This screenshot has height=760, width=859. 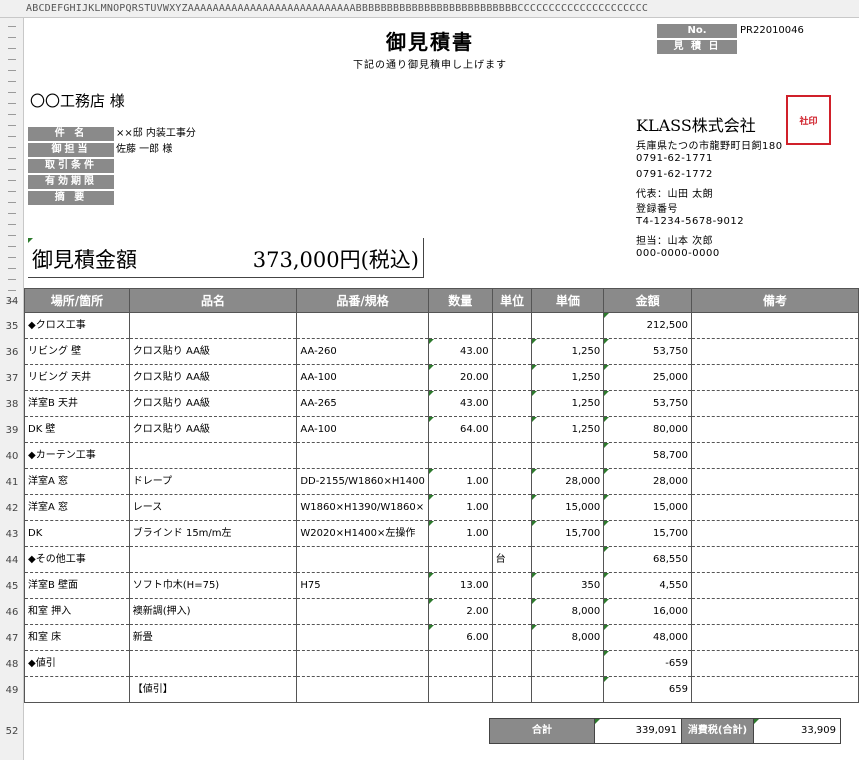 What do you see at coordinates (77, 351) in the screenshot?
I see `cell-location: リビング 壁` at bounding box center [77, 351].